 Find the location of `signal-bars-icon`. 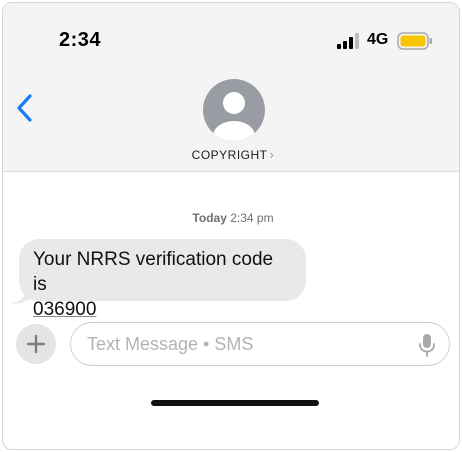

signal-bars-icon is located at coordinates (348, 41).